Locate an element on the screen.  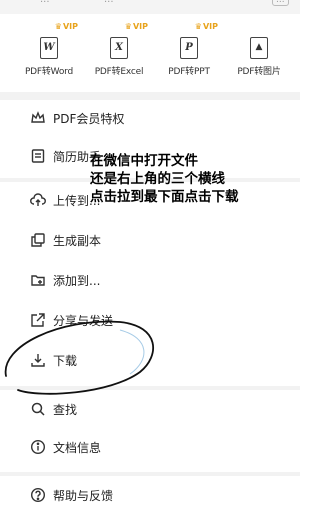
pdf-to-excel-button: ♛VIP X PDF转Excel is located at coordinates (119, 54).